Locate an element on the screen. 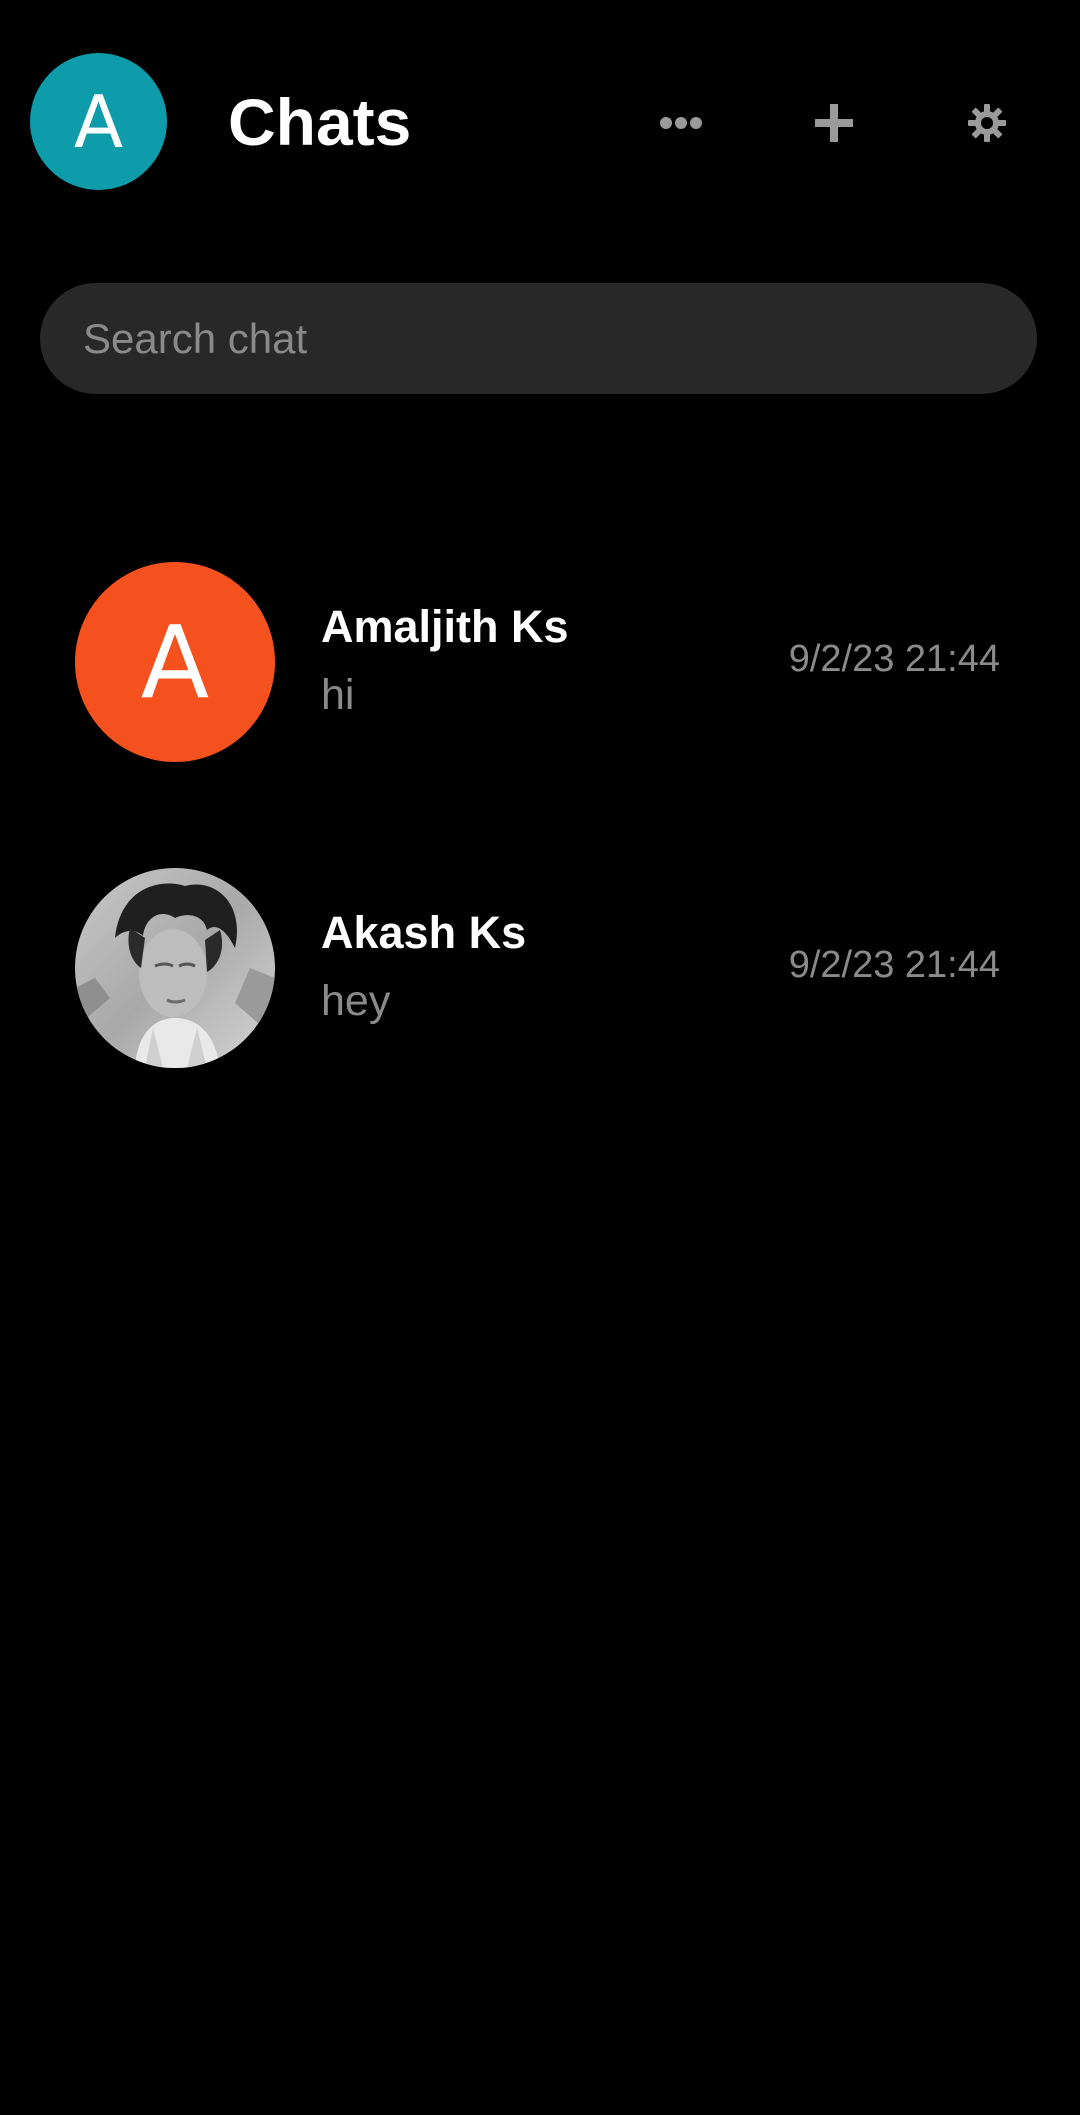 This screenshot has height=2115, width=1080. app-header: A Chats is located at coordinates (540, 122).